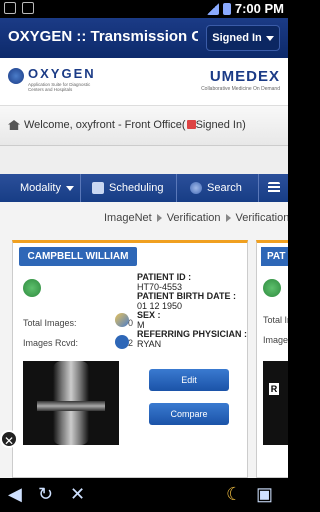 The height and width of the screenshot is (512, 320). I want to click on xray-thumbnail, so click(71, 403).